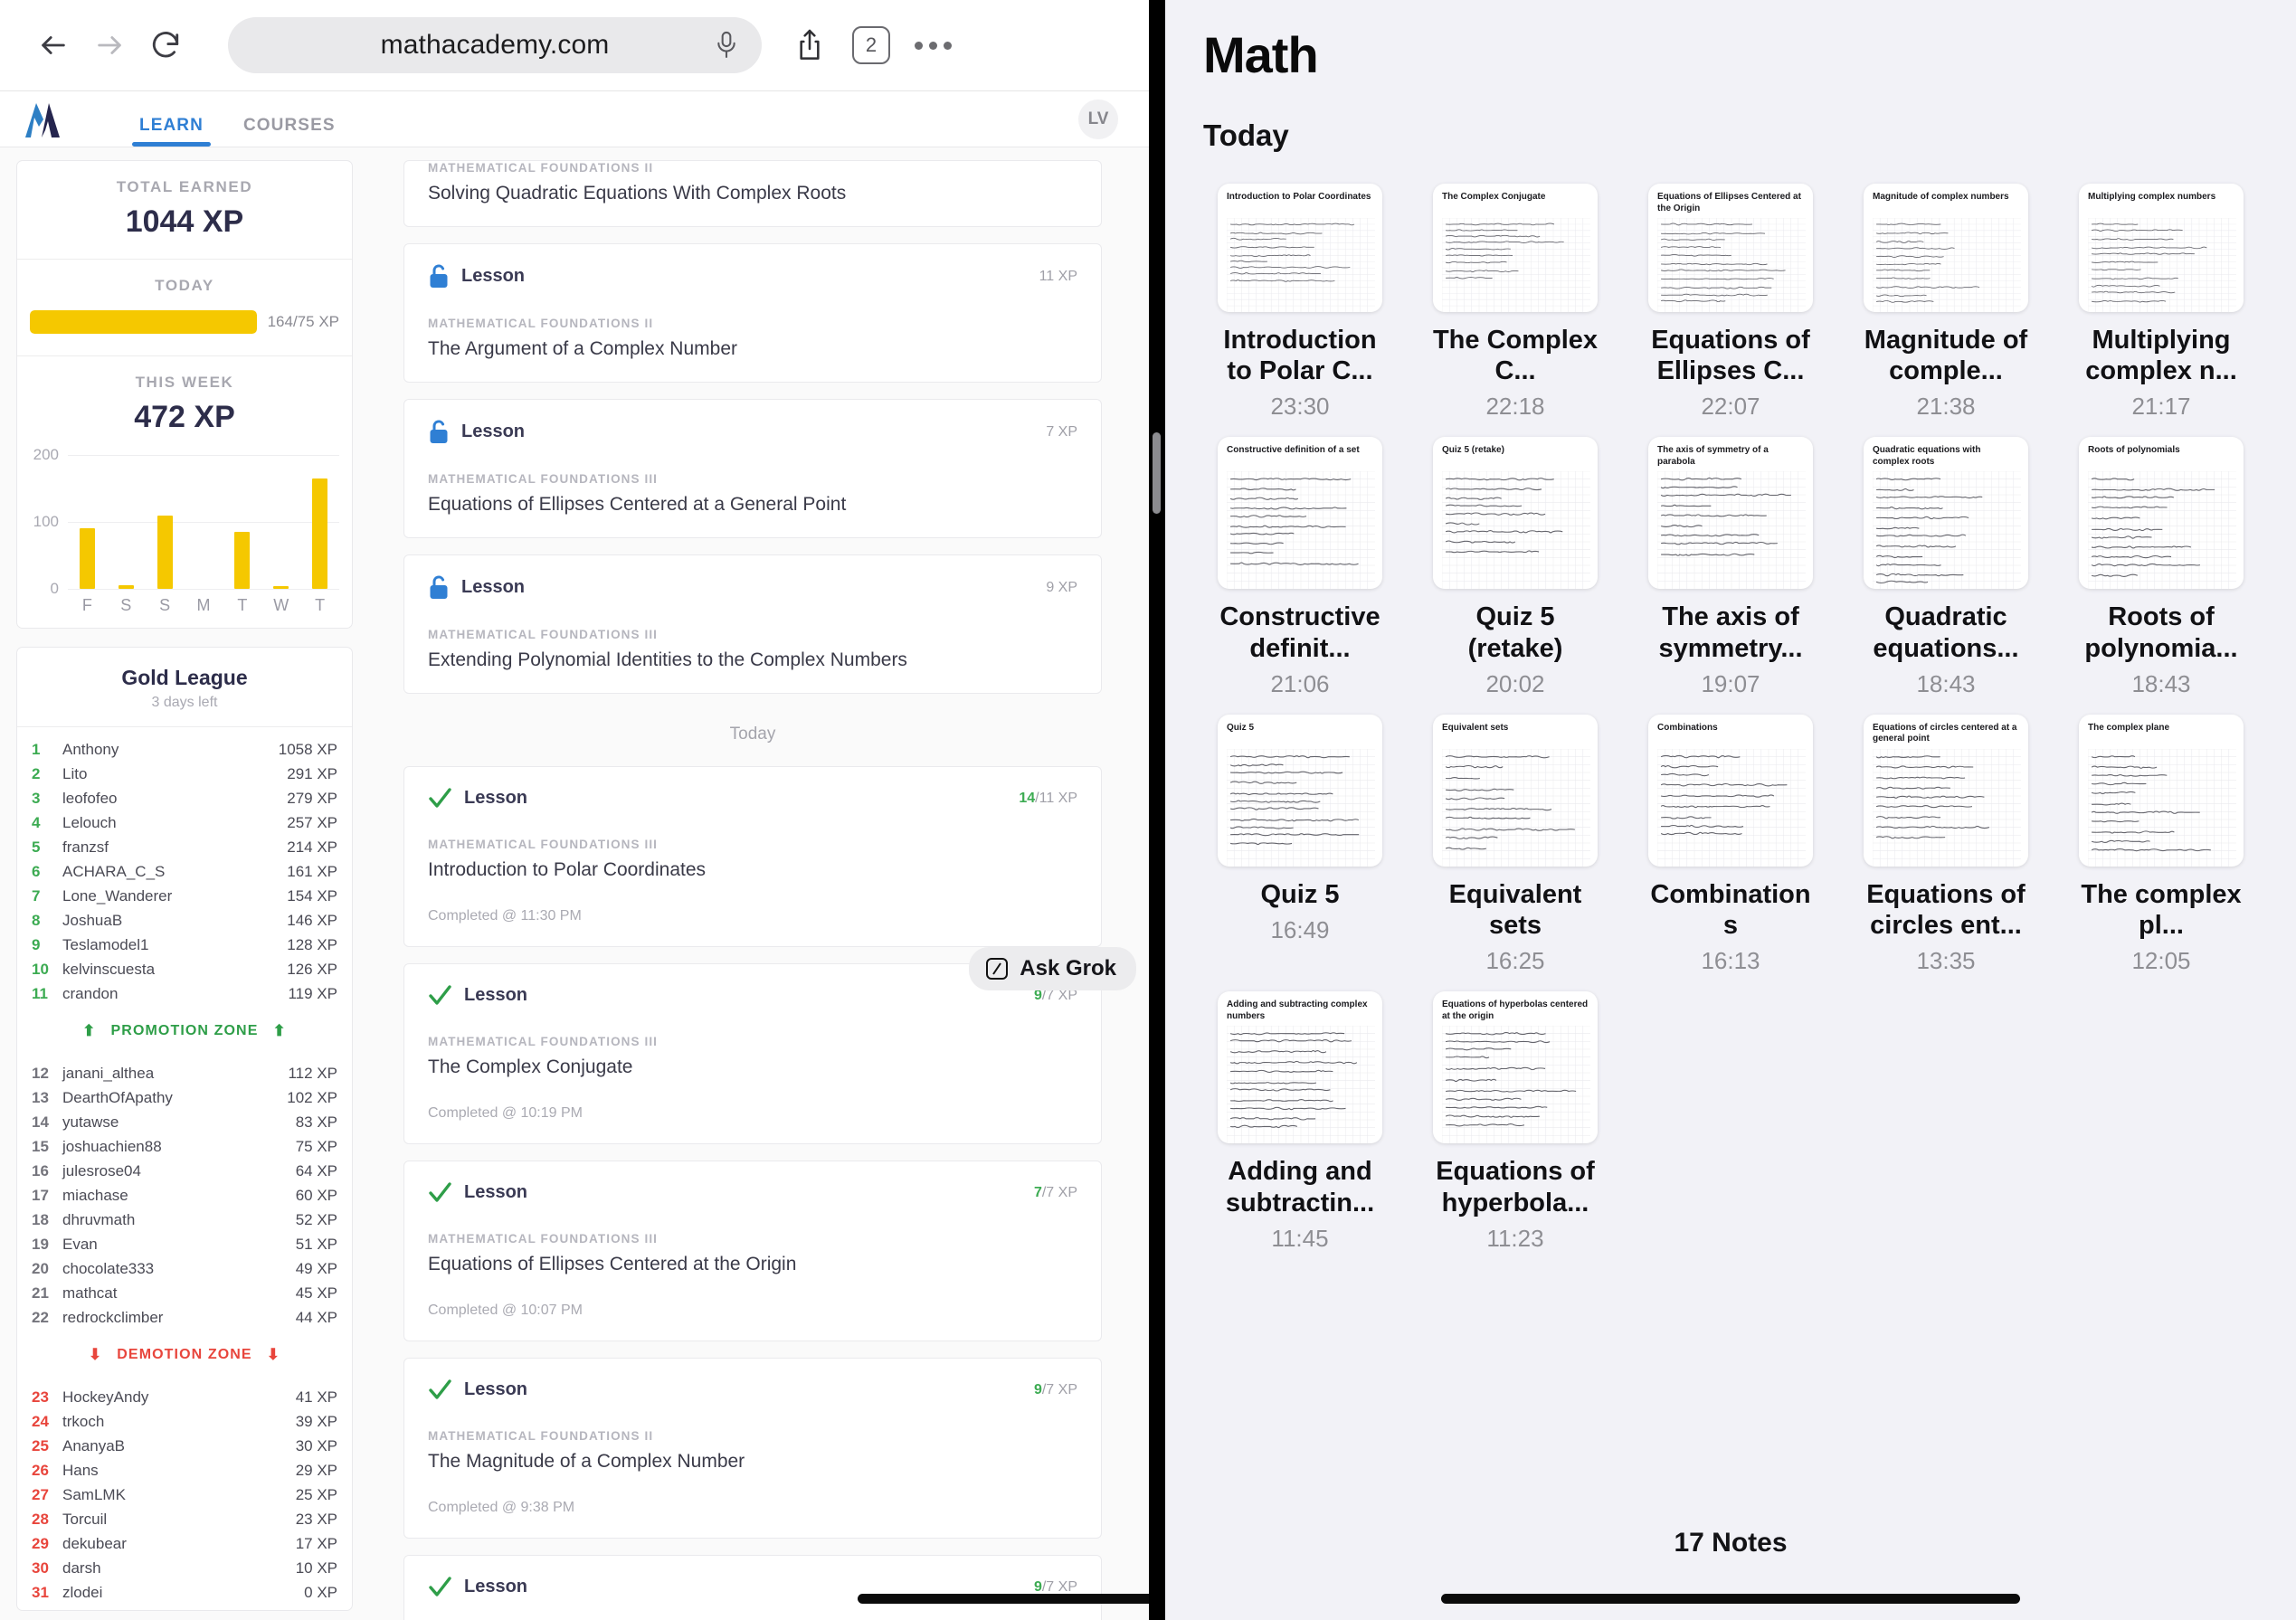 The width and height of the screenshot is (2296, 1620). Describe the element at coordinates (184, 871) in the screenshot. I see `leaderboard-row: 6 ACHARA_C_S 161 XP` at that location.